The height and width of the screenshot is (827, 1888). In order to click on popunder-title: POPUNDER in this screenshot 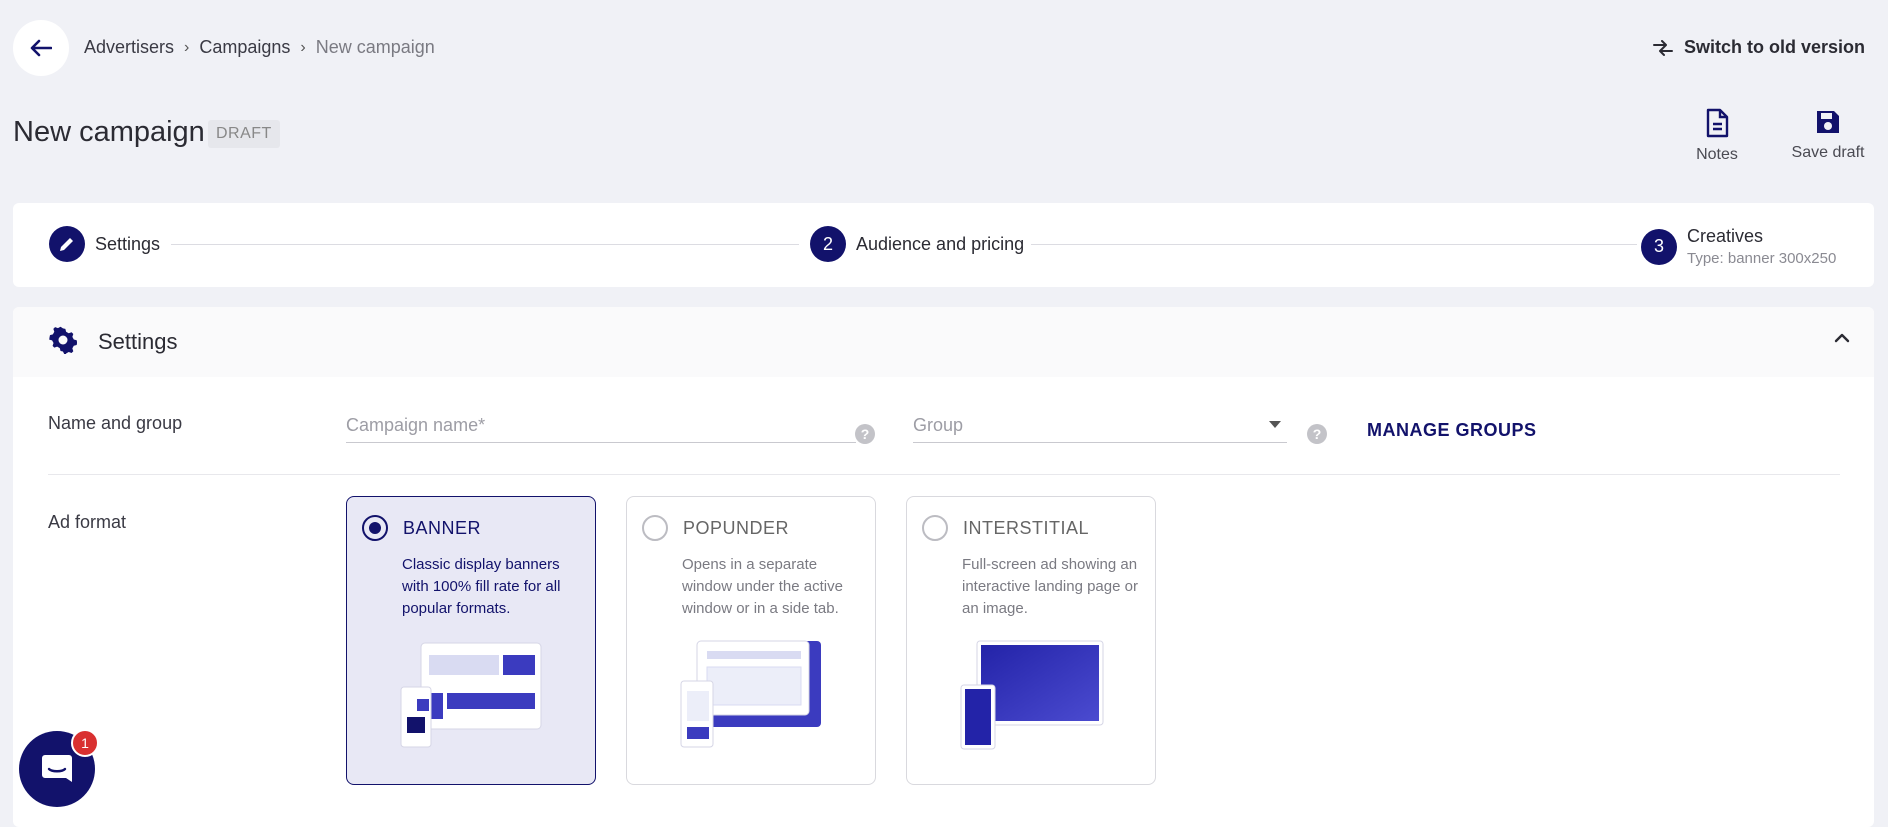, I will do `click(736, 528)`.